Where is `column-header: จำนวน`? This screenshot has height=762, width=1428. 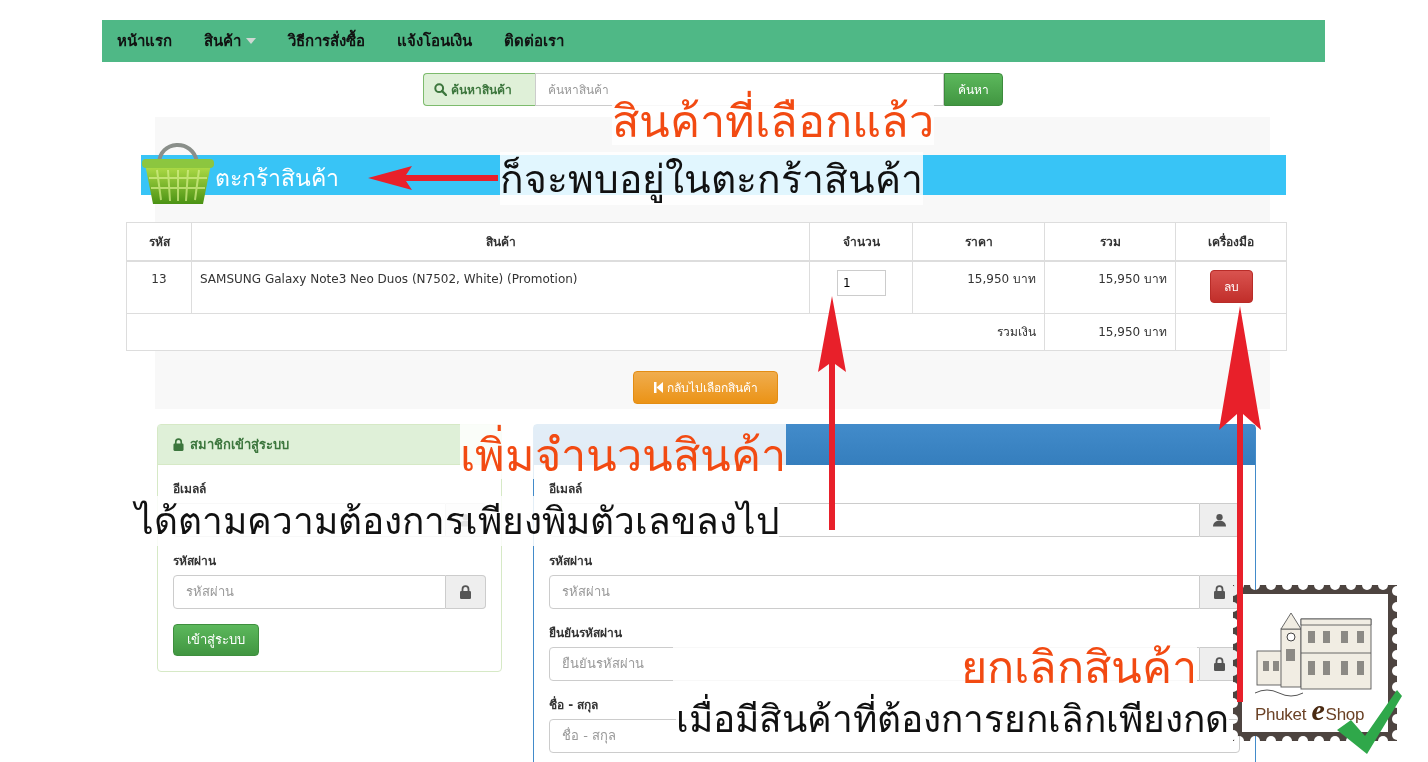 column-header: จำนวน is located at coordinates (861, 241).